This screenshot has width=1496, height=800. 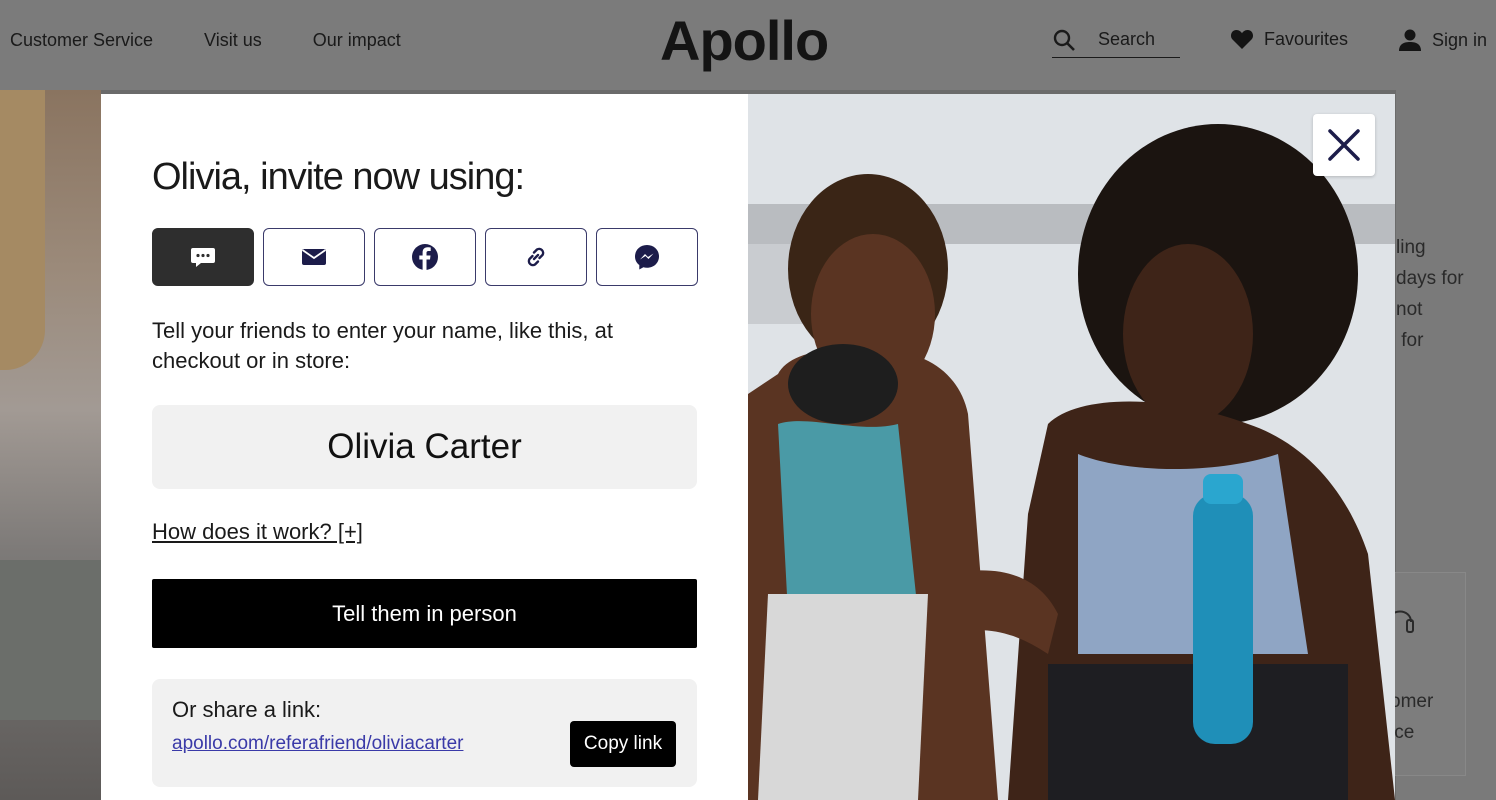 What do you see at coordinates (257, 532) in the screenshot?
I see `how-it-works-link: How does it work? [+]` at bounding box center [257, 532].